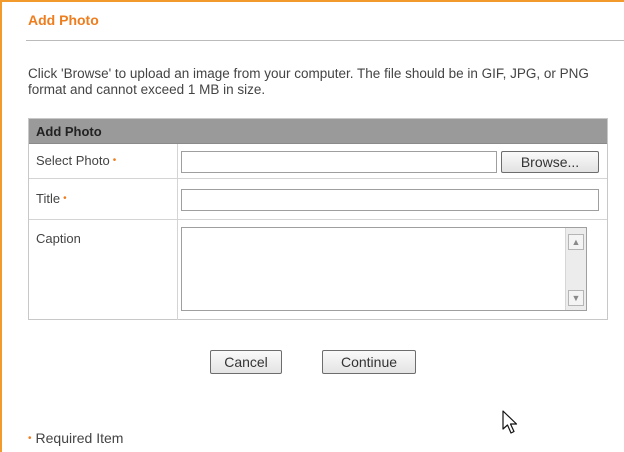  What do you see at coordinates (69, 131) in the screenshot?
I see `form-header-title: Add Photo` at bounding box center [69, 131].